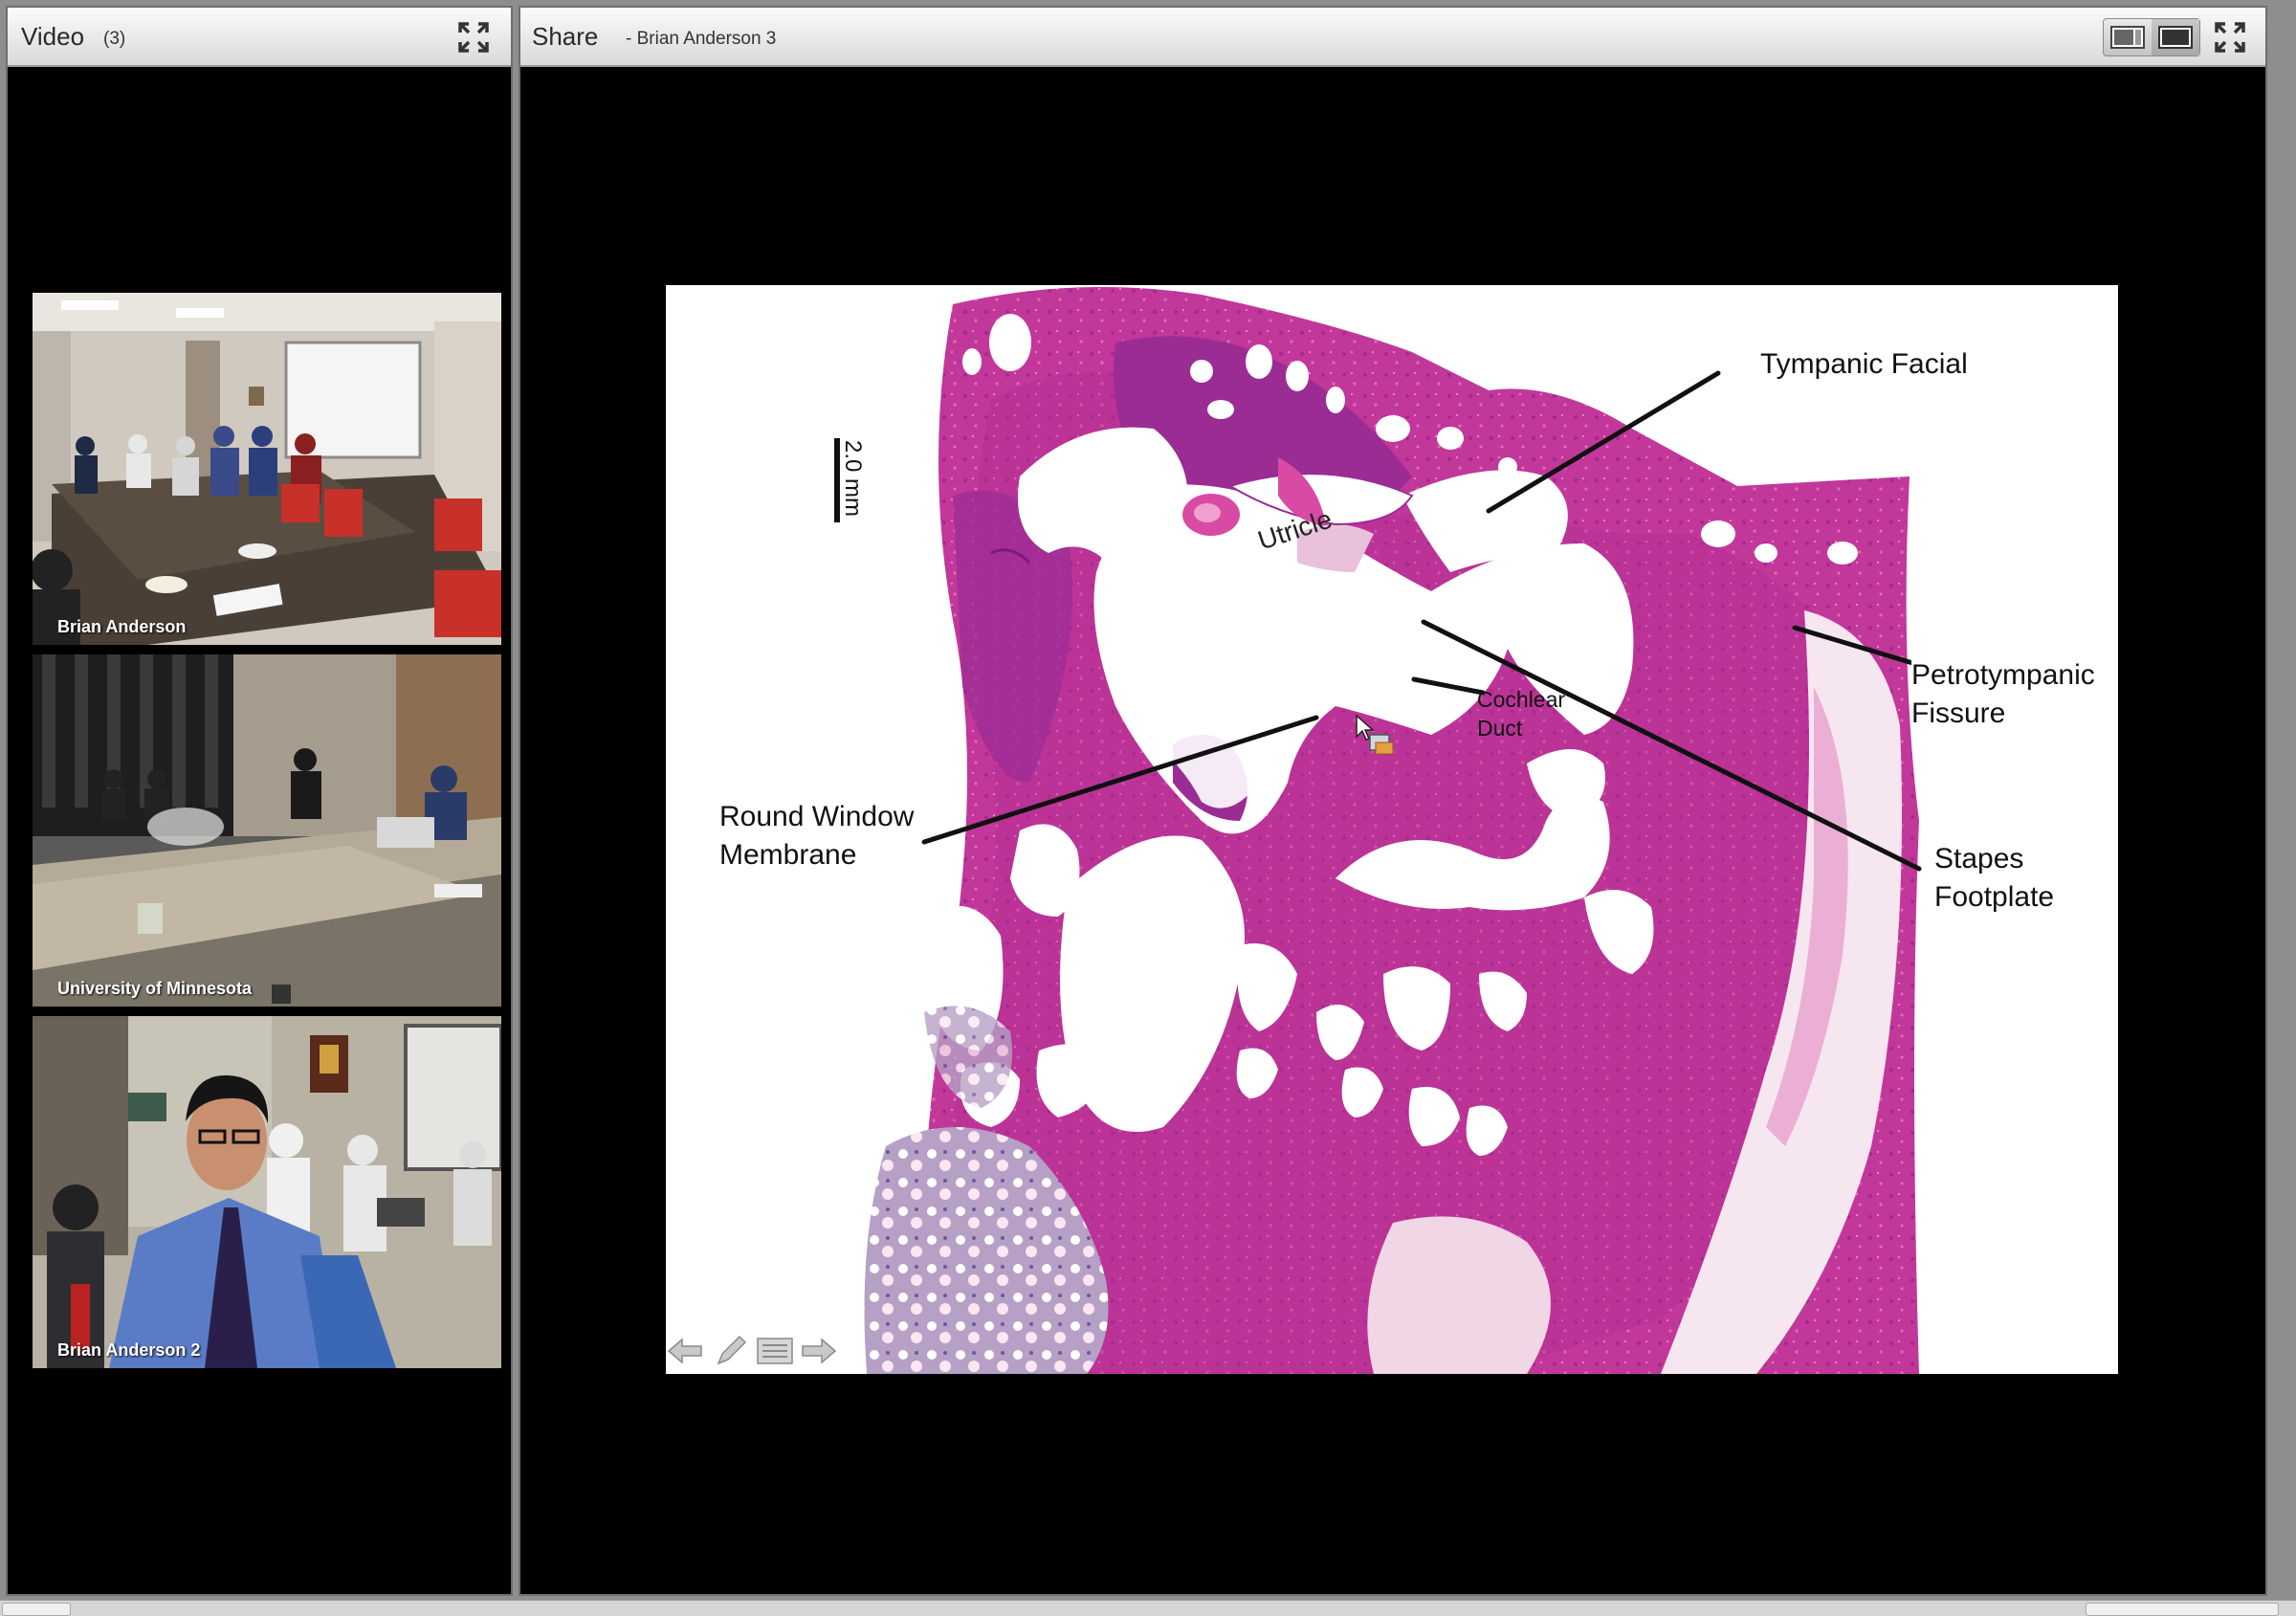  I want to click on label-petrotympanic-fissure: Petrotympanic Fissure, so click(2003, 694).